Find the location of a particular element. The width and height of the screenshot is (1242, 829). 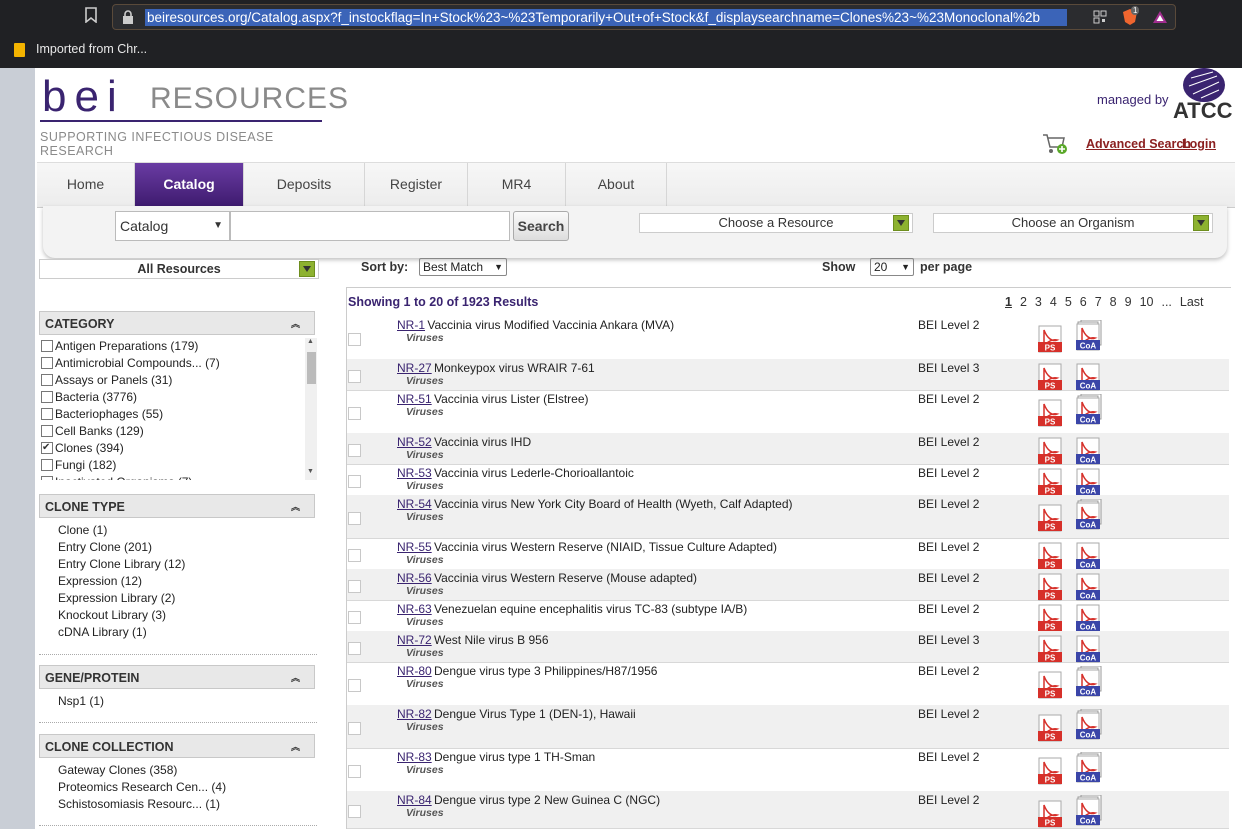

page-link: 7 is located at coordinates (1098, 302).